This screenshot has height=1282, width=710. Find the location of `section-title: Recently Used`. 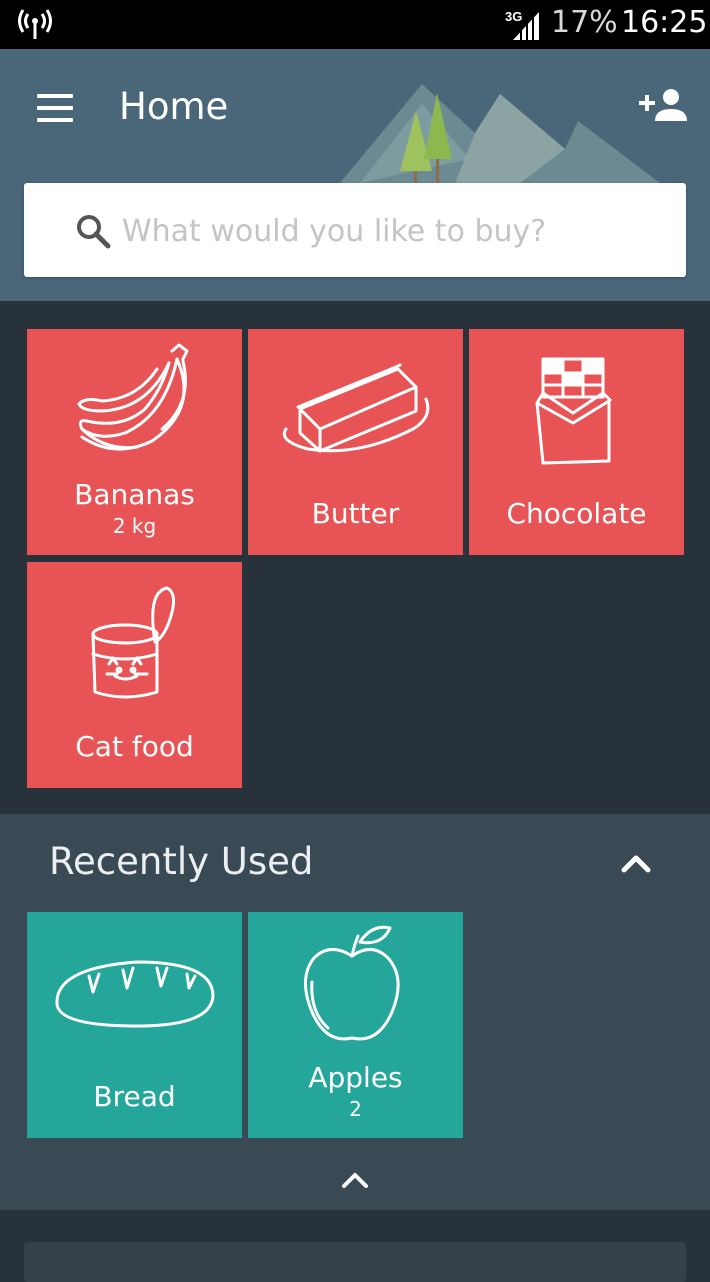

section-title: Recently Used is located at coordinates (181, 861).